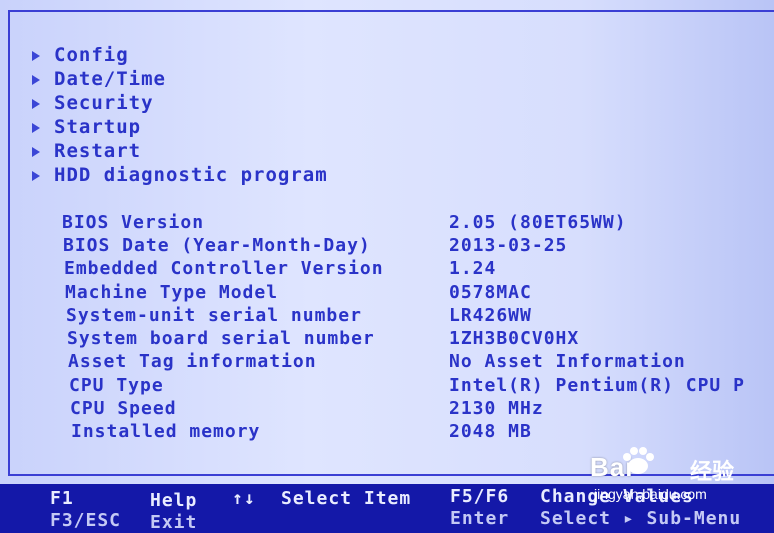 The height and width of the screenshot is (533, 774). What do you see at coordinates (174, 522) in the screenshot?
I see `exit-label: Exit` at bounding box center [174, 522].